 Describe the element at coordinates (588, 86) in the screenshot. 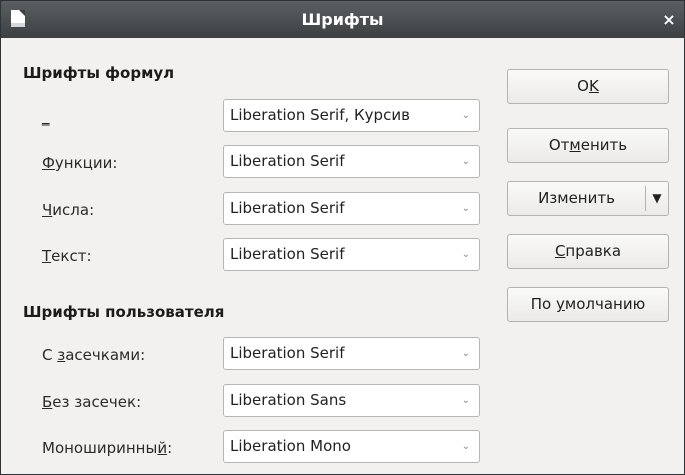

I see `ok-button: OK` at that location.